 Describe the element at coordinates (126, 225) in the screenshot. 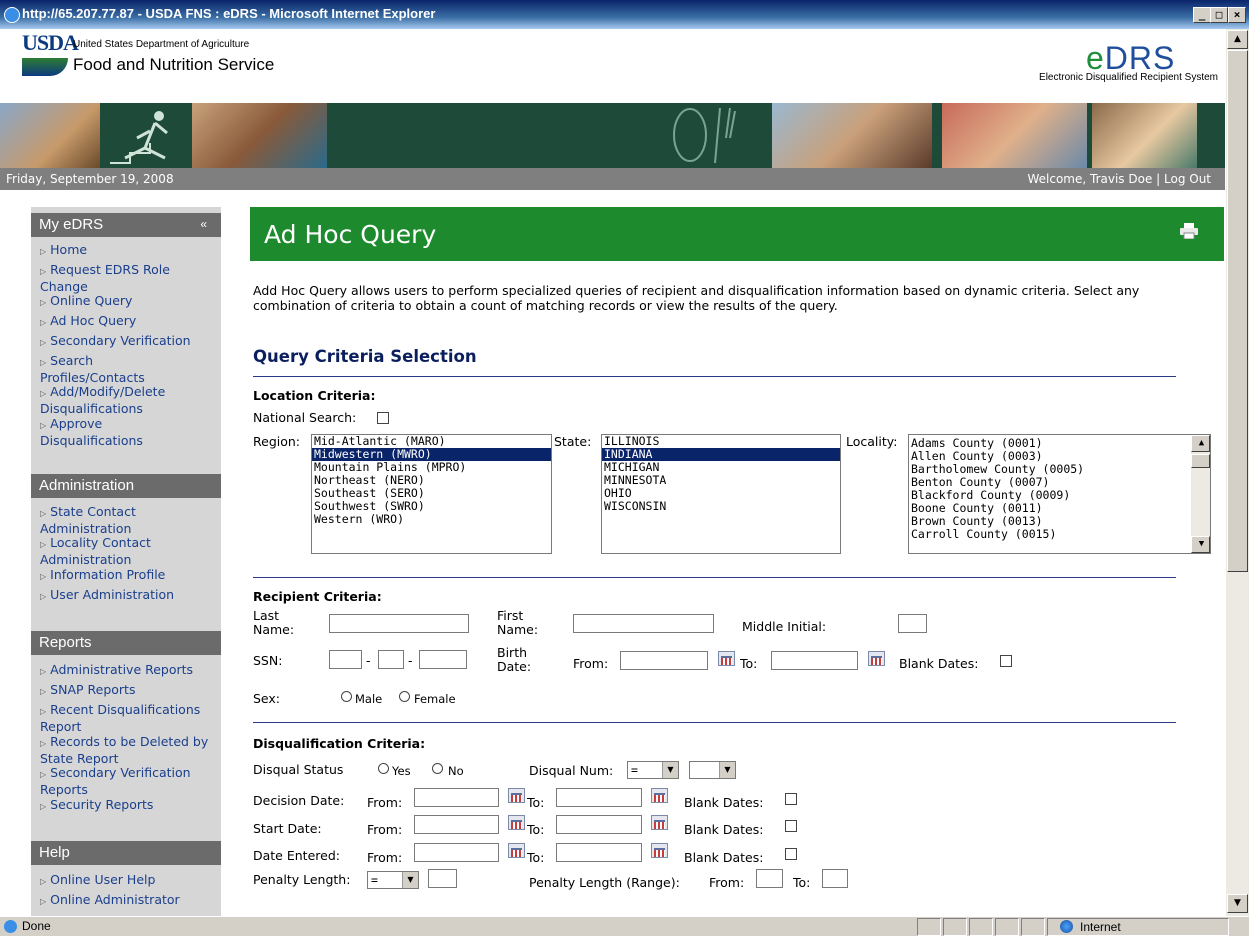

I see `sidebar-header-my-edrs: My eDRS «` at that location.